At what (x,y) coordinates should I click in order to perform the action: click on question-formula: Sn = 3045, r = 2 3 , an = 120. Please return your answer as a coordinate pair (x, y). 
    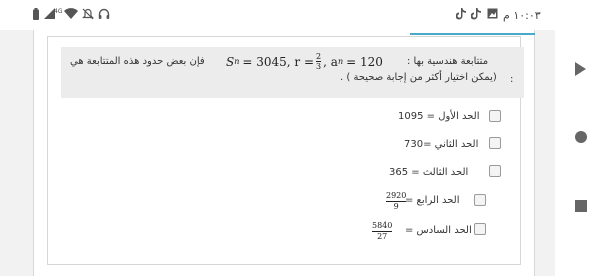
    Looking at the image, I should click on (304, 61).